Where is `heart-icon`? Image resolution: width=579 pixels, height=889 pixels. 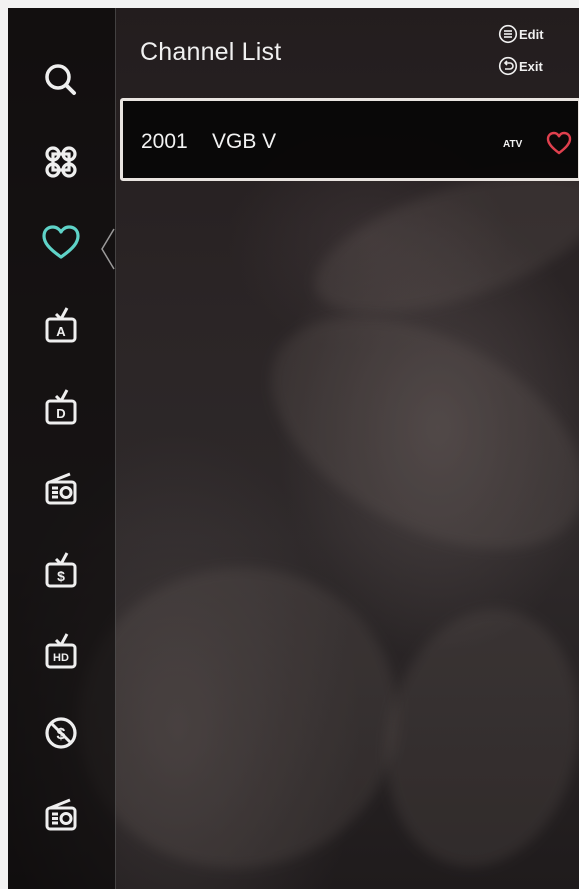 heart-icon is located at coordinates (61, 242).